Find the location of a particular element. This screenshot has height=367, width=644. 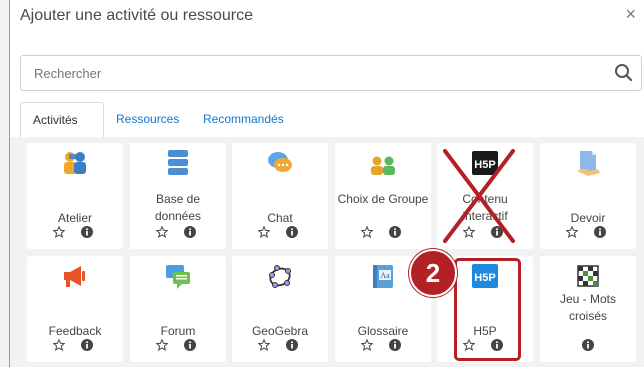

search-icon is located at coordinates (624, 73).